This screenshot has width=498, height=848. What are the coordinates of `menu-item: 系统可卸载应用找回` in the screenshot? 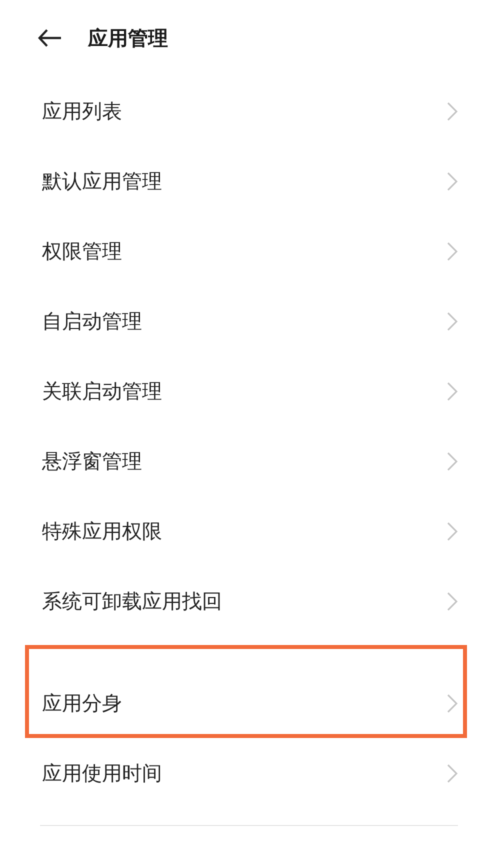 It's located at (249, 601).